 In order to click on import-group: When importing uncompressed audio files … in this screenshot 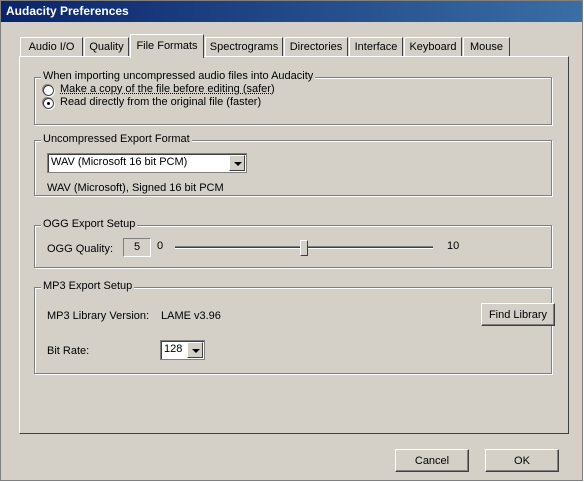, I will do `click(293, 97)`.